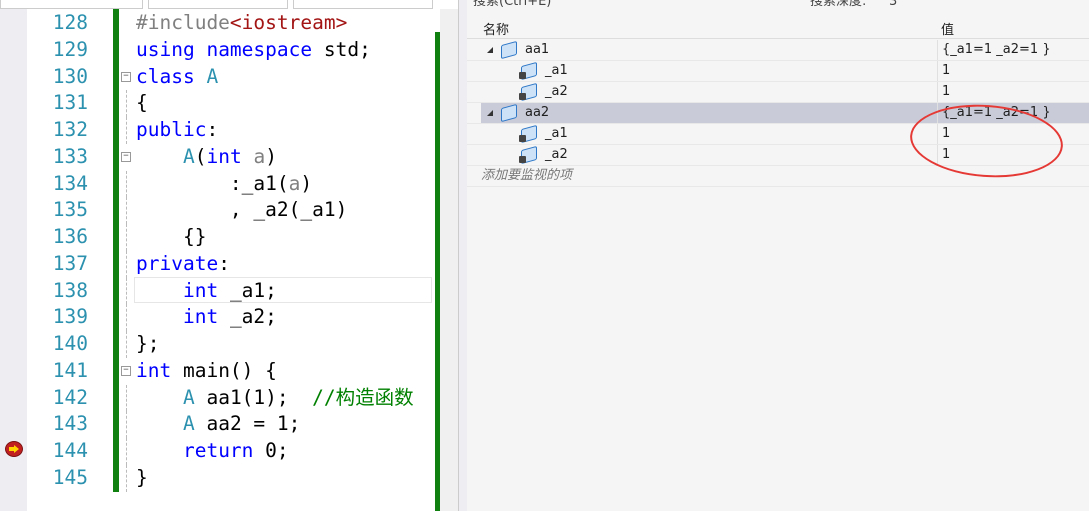 This screenshot has width=1089, height=511. What do you see at coordinates (183, 263) in the screenshot?
I see `code-text: private:` at bounding box center [183, 263].